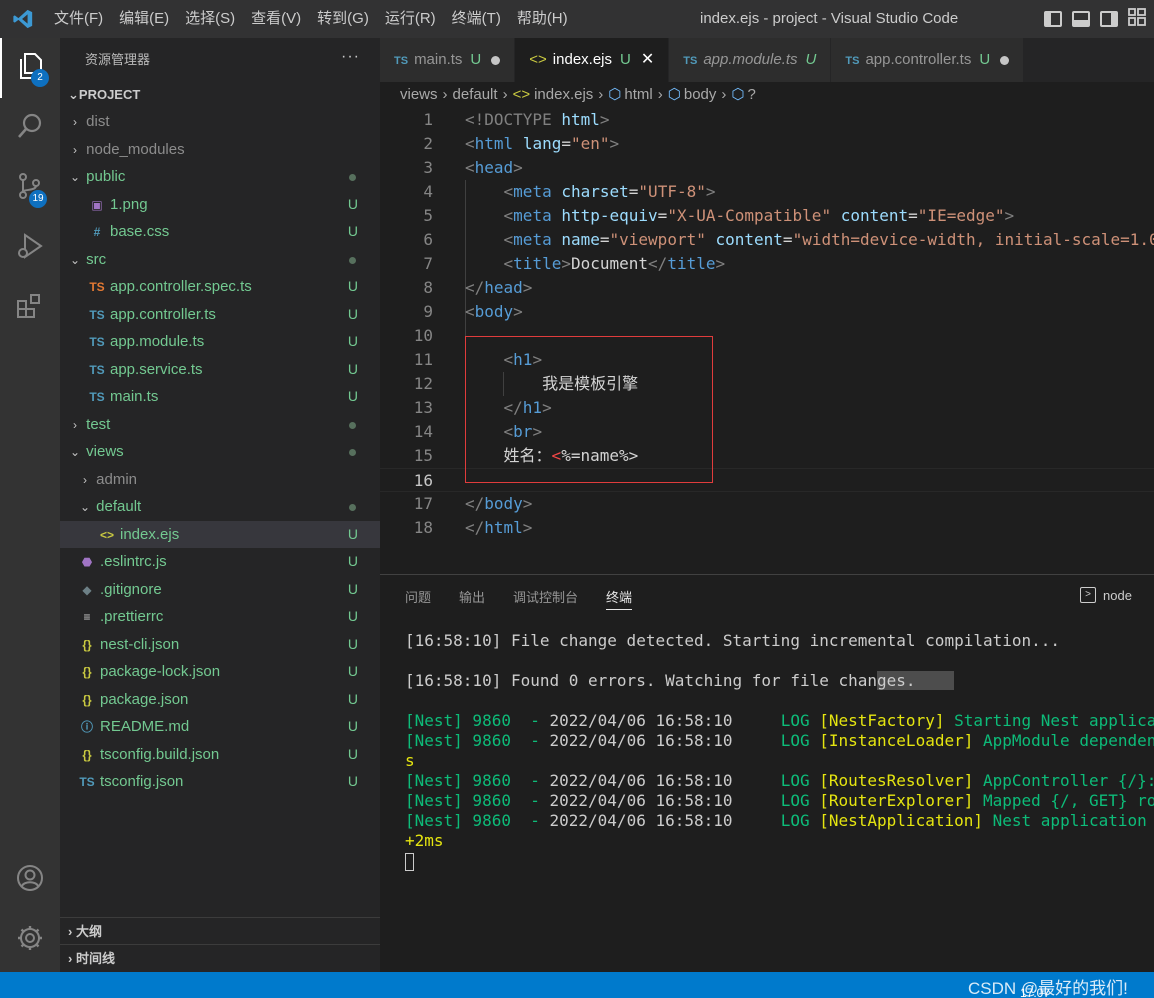 The image size is (1154, 998). I want to click on tree-item: {} nest-cli.json U, so click(220, 645).